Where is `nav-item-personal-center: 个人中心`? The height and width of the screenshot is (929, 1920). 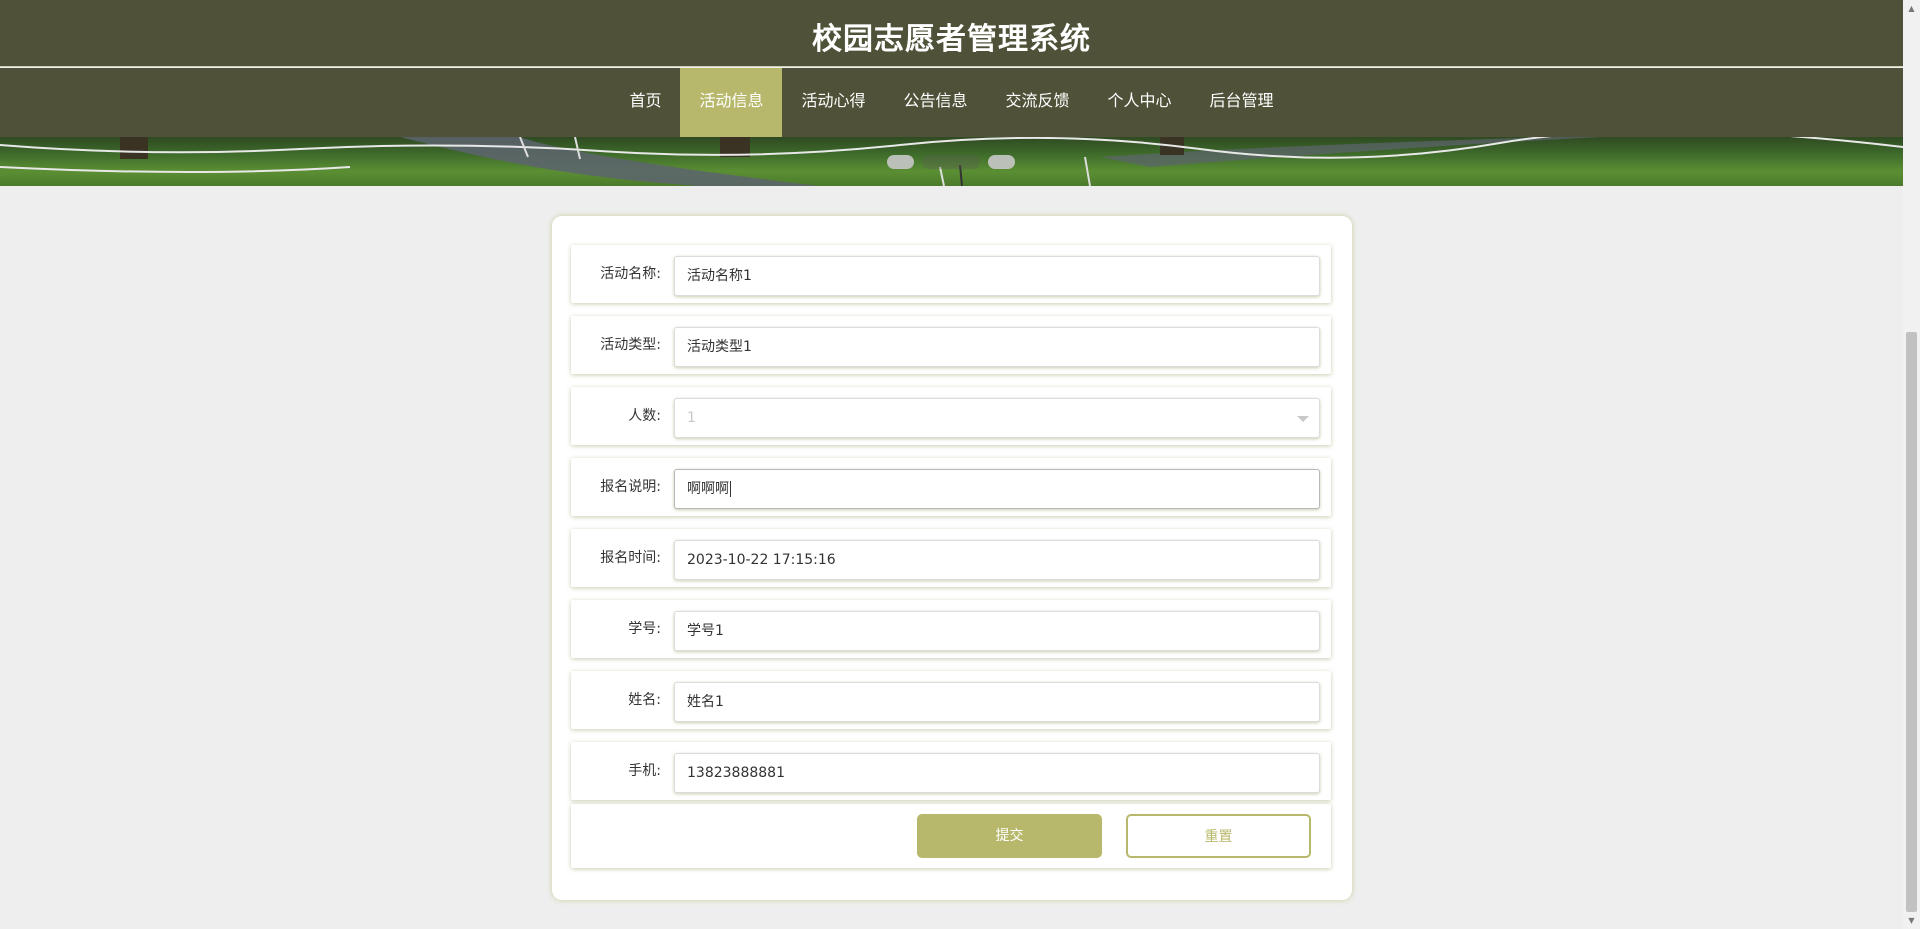 nav-item-personal-center: 个人中心 is located at coordinates (1140, 102).